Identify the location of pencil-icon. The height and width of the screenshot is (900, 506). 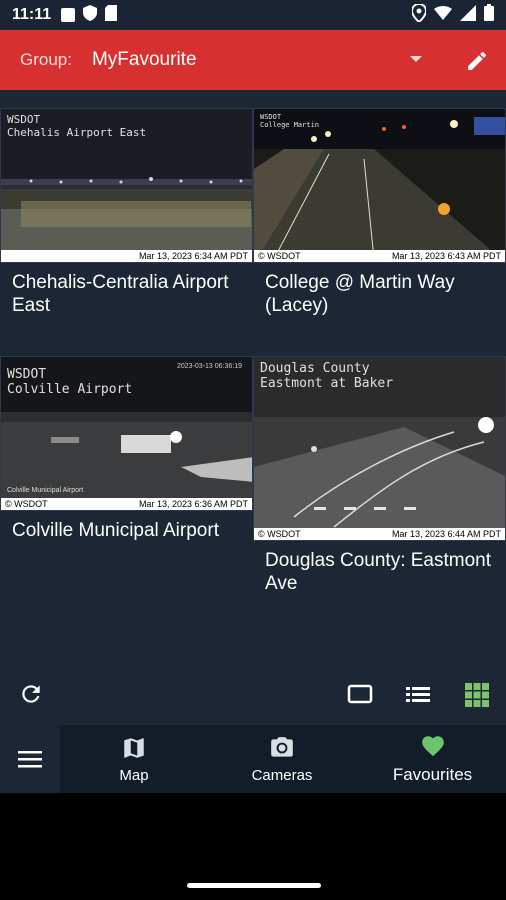
(477, 60).